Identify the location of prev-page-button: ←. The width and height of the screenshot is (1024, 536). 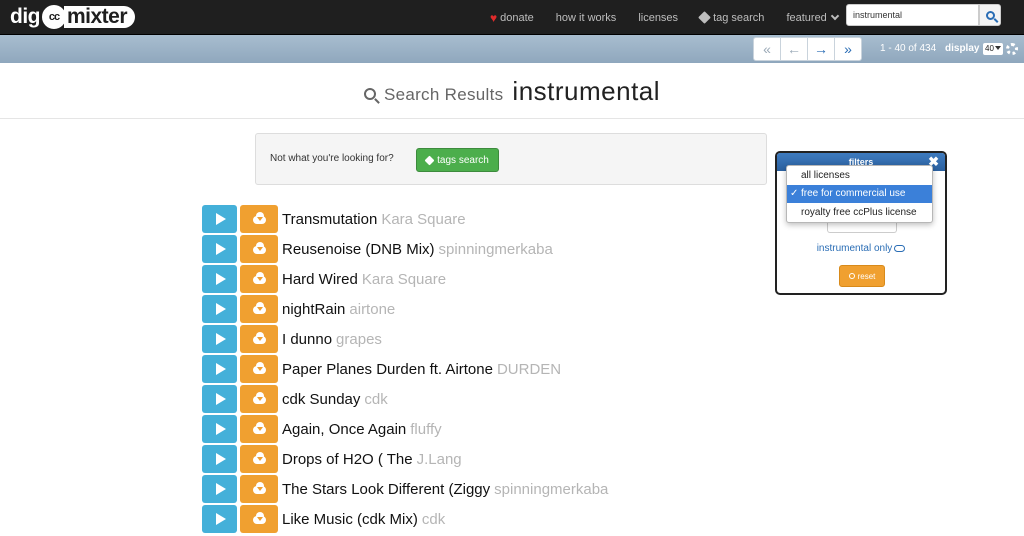
(794, 49).